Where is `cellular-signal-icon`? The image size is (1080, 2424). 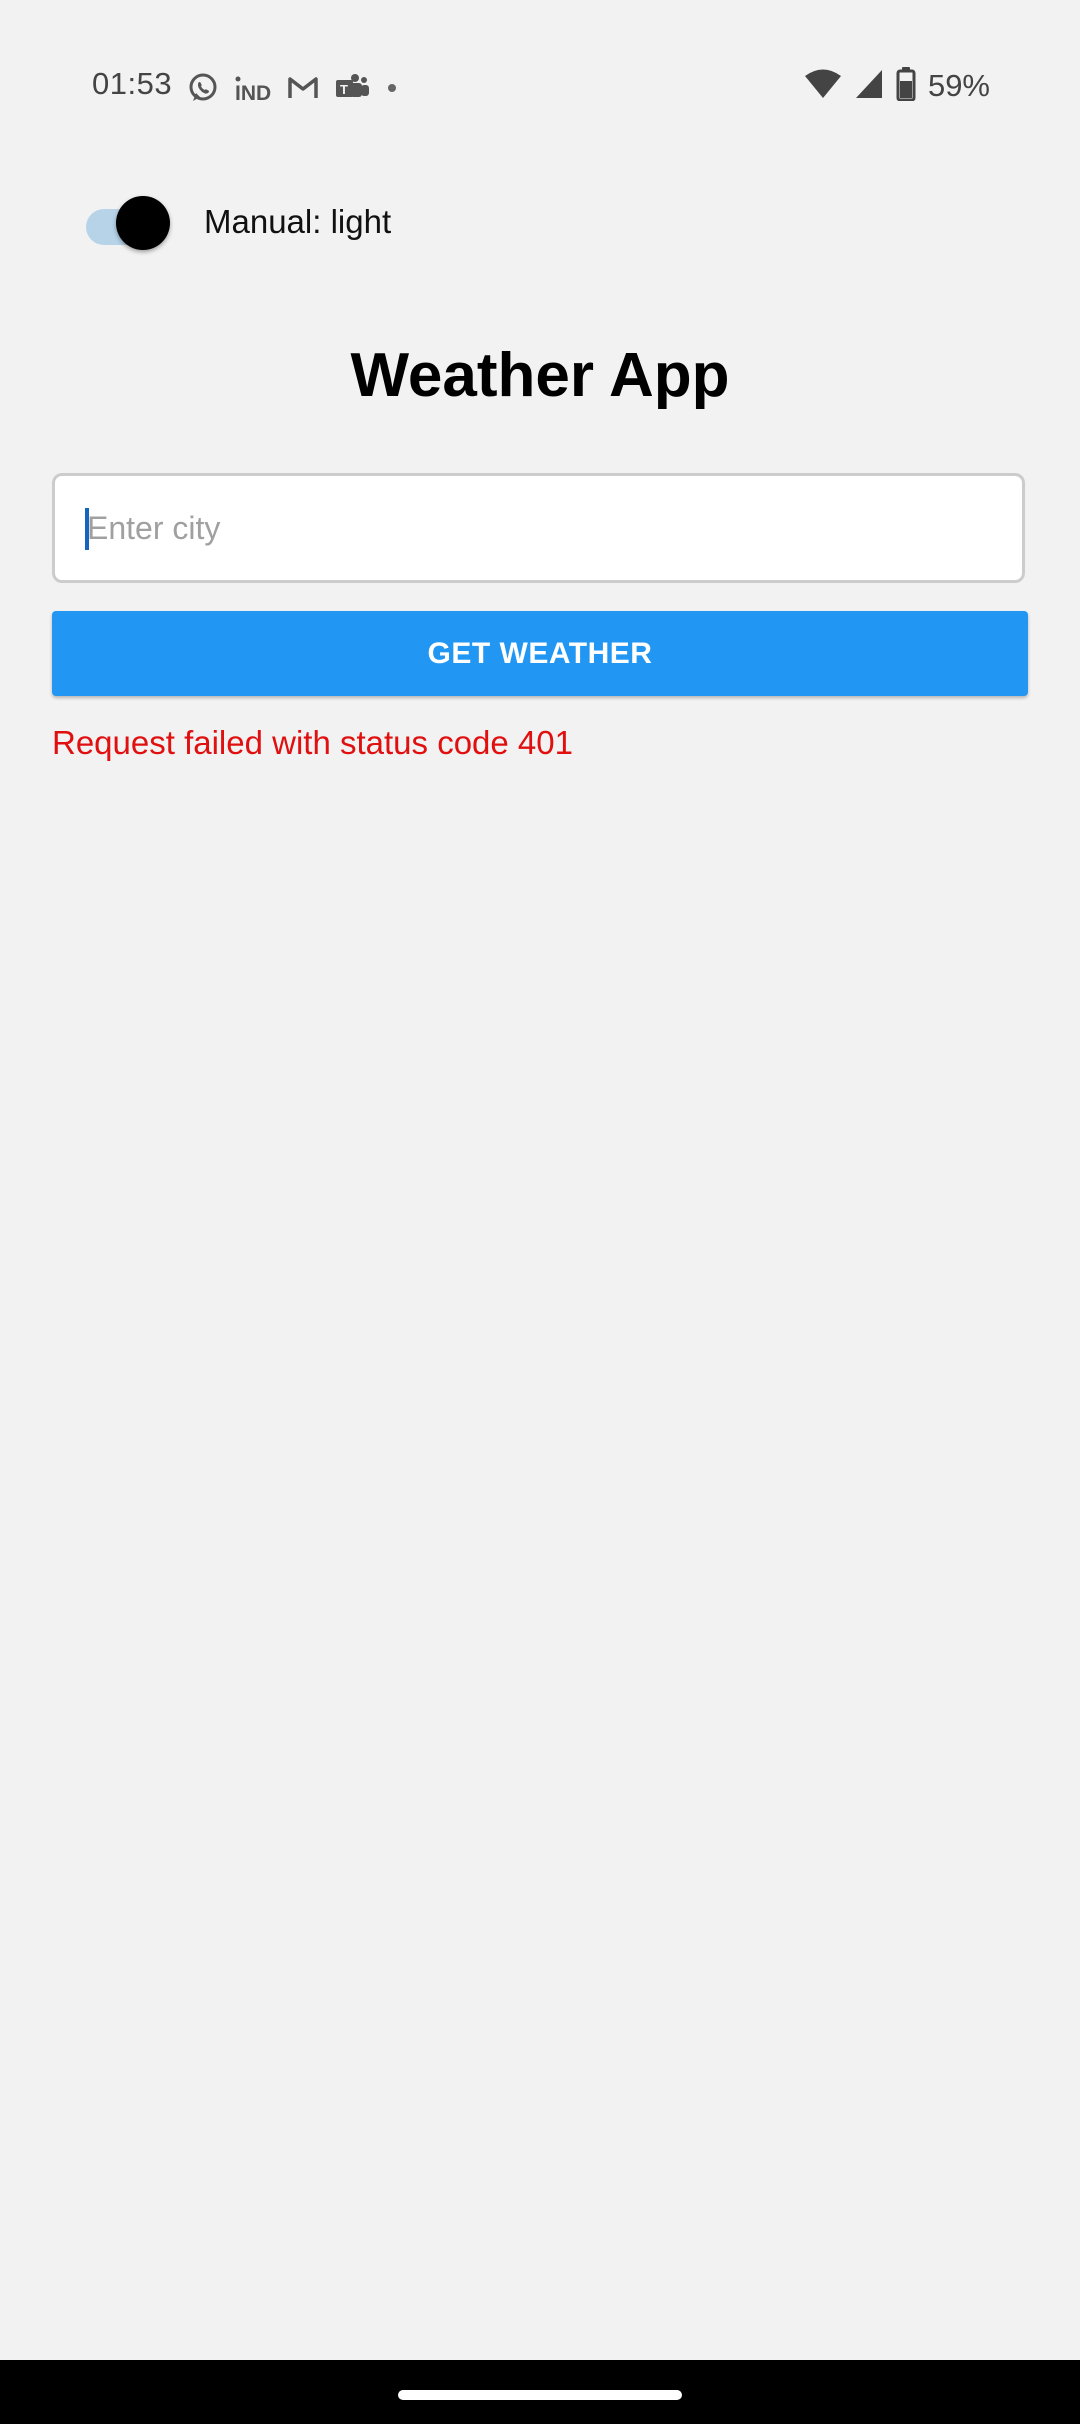
cellular-signal-icon is located at coordinates (869, 86).